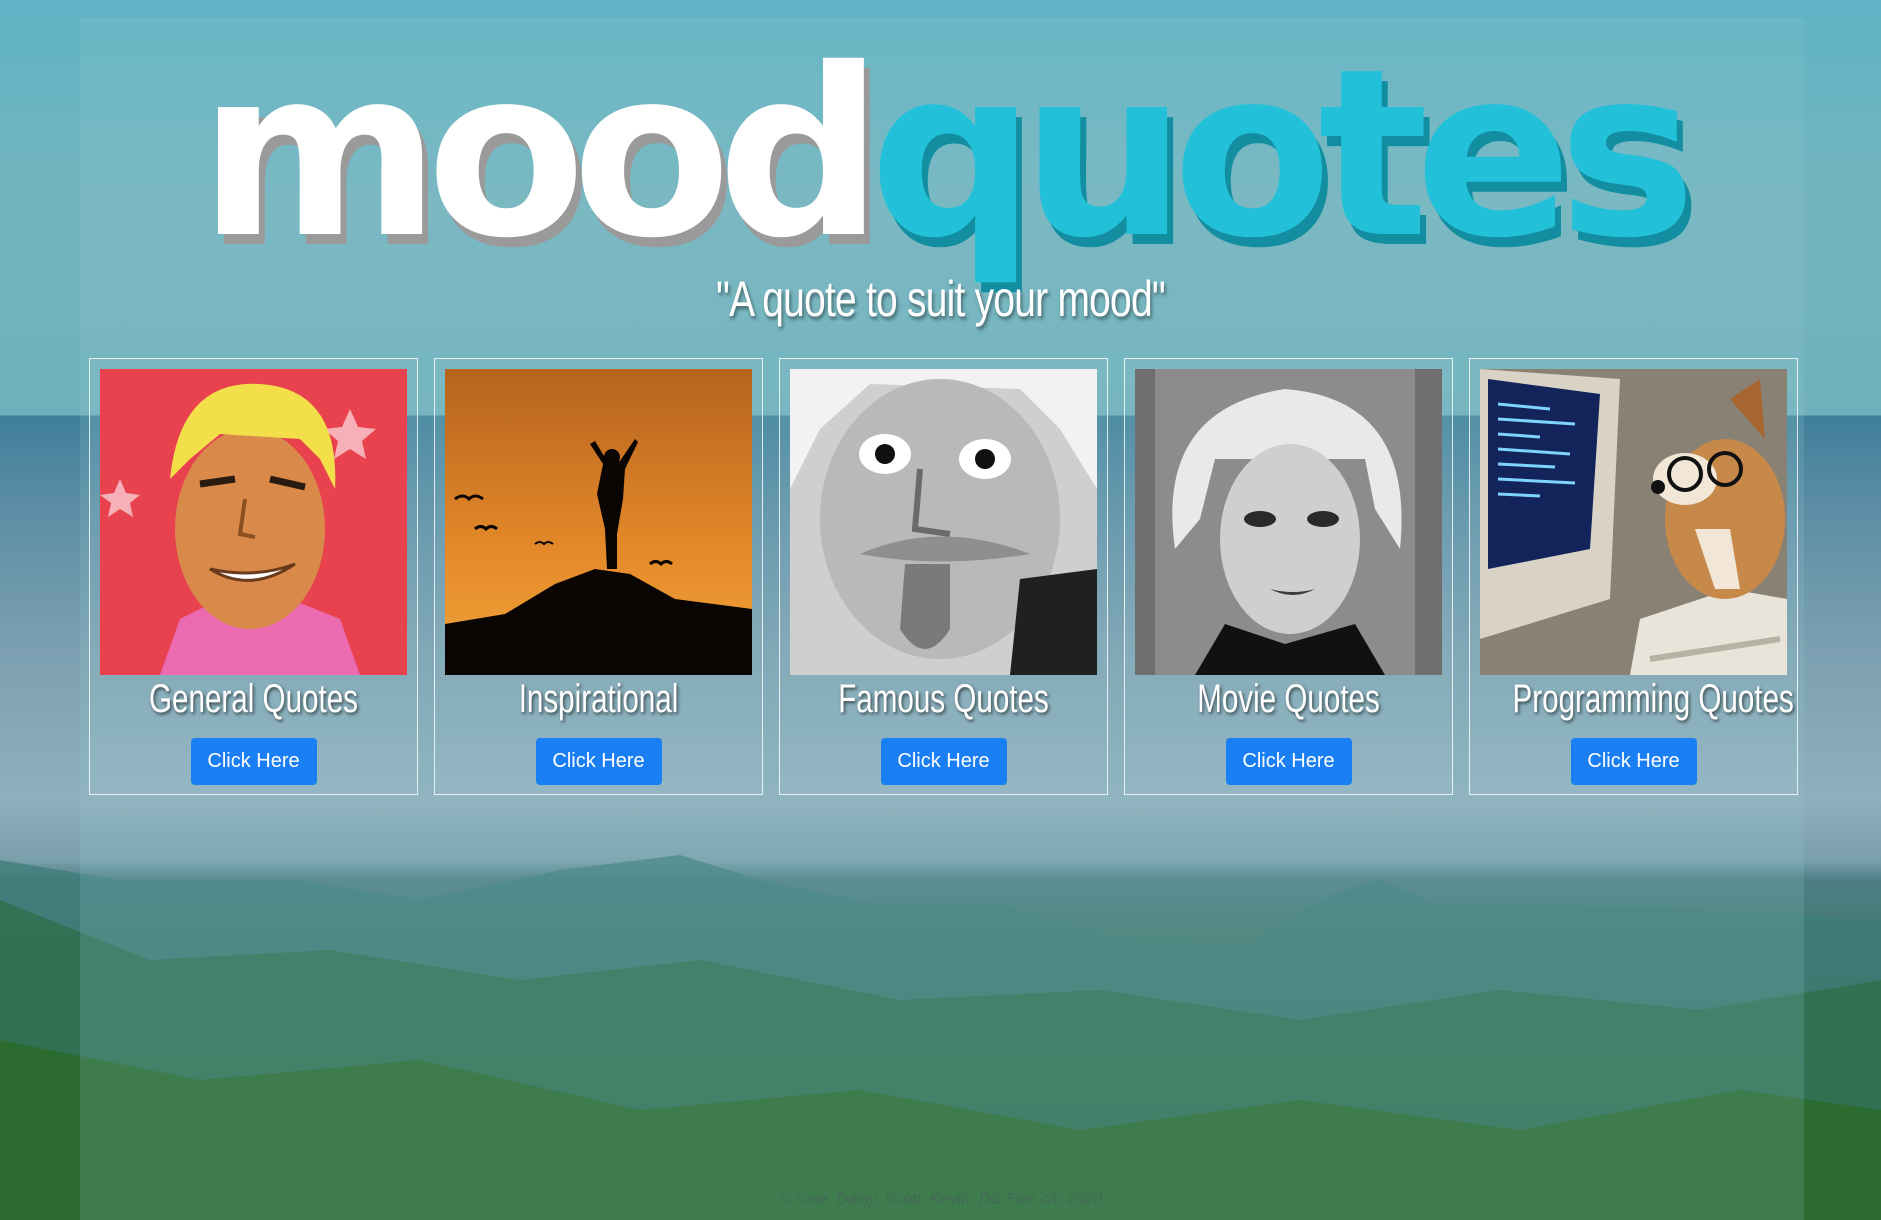  I want to click on card-movie-quotes: Movie Quotes Click Here, so click(1288, 576).